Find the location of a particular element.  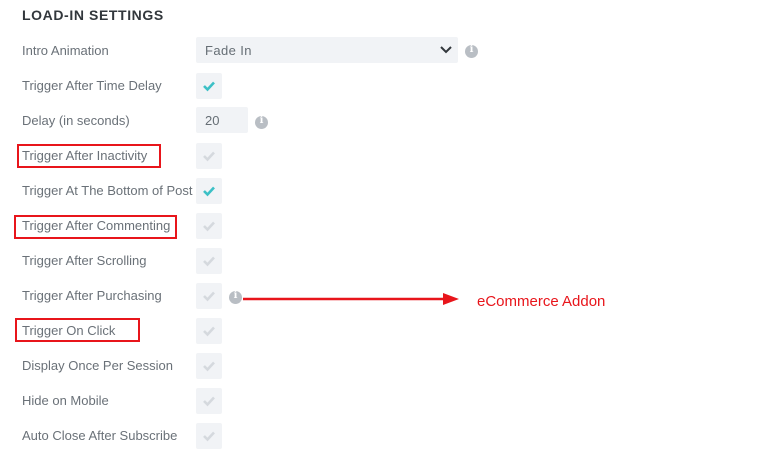

intro-animation-select: Fade In is located at coordinates (327, 50).